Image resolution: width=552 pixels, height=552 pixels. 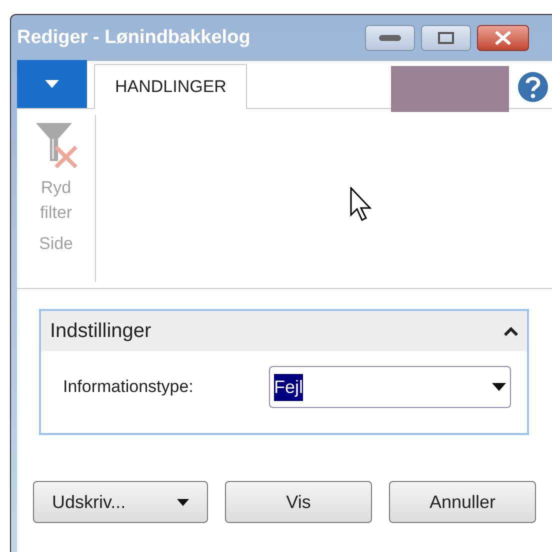 What do you see at coordinates (390, 38) in the screenshot?
I see `minimize-button` at bounding box center [390, 38].